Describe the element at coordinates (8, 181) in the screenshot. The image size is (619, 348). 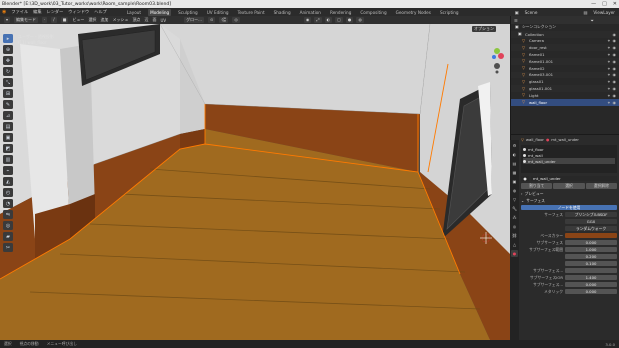
I see `polybuild-icon: ◭` at that location.